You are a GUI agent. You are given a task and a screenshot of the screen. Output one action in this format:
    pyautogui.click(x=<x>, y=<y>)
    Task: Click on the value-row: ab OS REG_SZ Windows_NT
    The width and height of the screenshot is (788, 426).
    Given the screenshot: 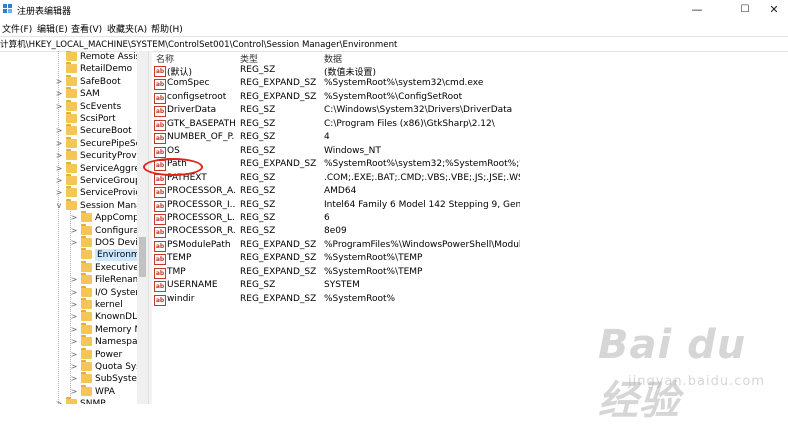 What is the action you would take?
    pyautogui.click(x=342, y=151)
    